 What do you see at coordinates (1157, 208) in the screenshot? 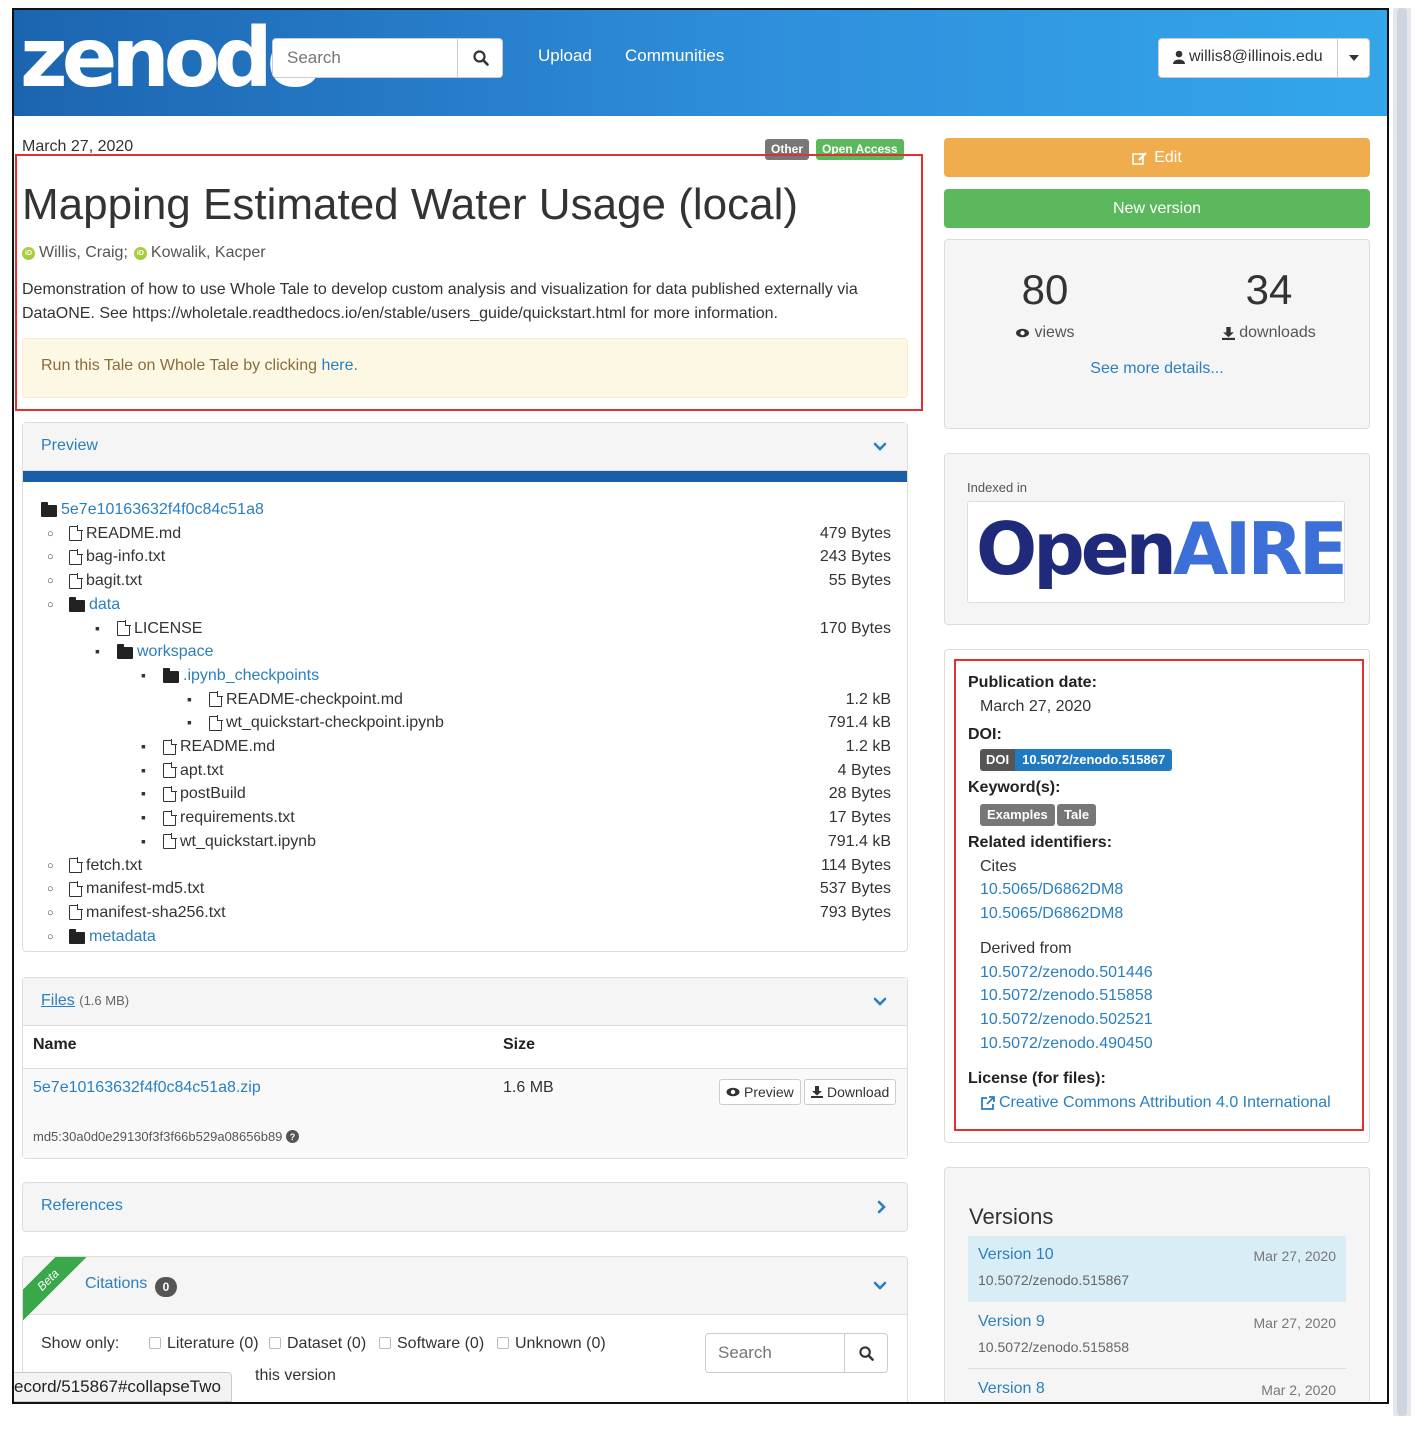
I see `new-version-button: New version` at bounding box center [1157, 208].